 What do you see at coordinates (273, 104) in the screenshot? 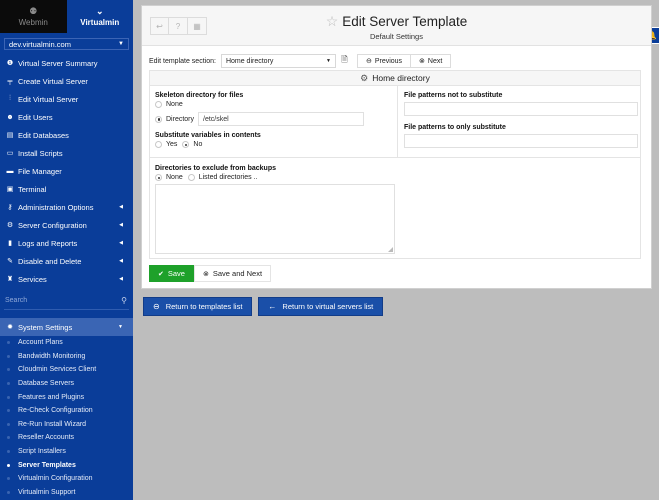
I see `skeleton-option-none: None` at bounding box center [273, 104].